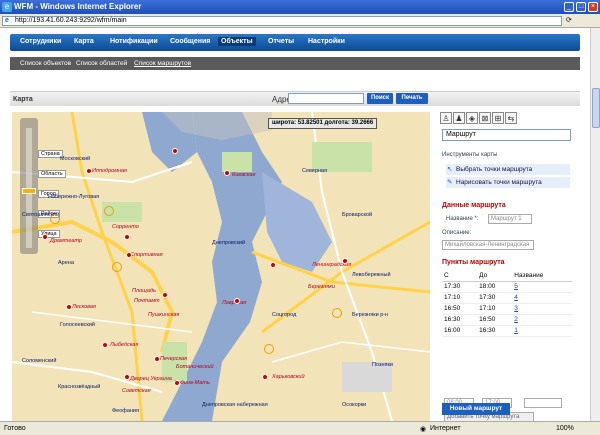 Image resolution: width=600 pixels, height=435 pixels. What do you see at coordinates (488, 245) in the screenshot?
I see `description-input: Михайловская-Ленинградская` at bounding box center [488, 245].